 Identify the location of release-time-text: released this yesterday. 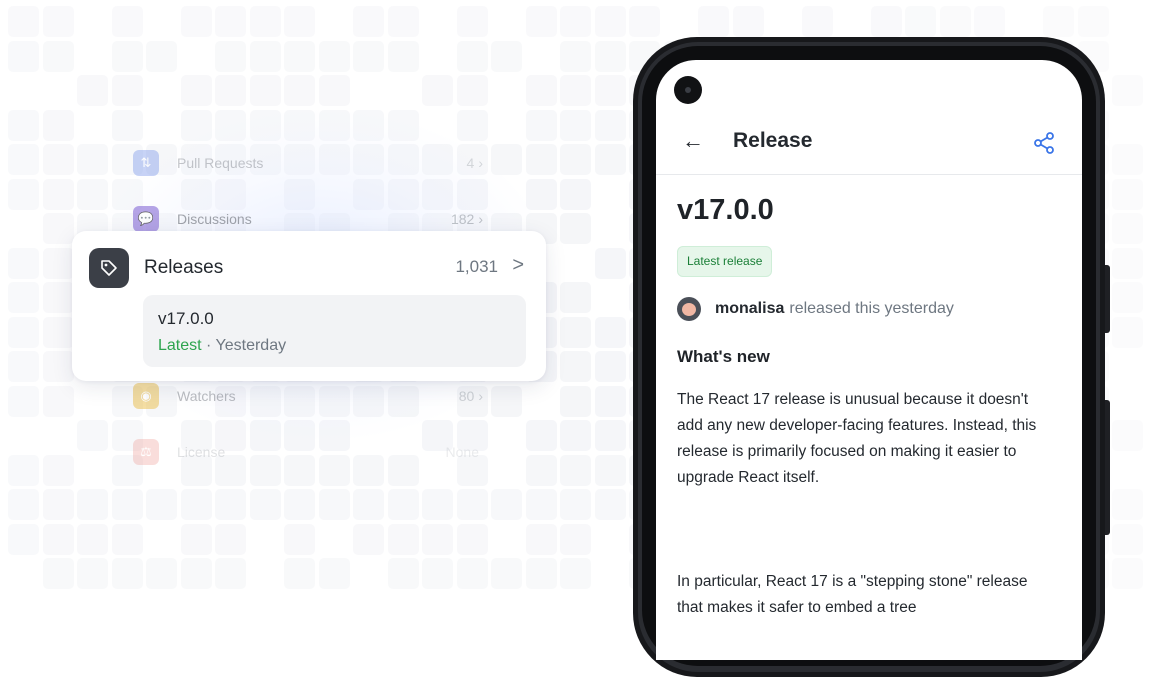
(871, 308).